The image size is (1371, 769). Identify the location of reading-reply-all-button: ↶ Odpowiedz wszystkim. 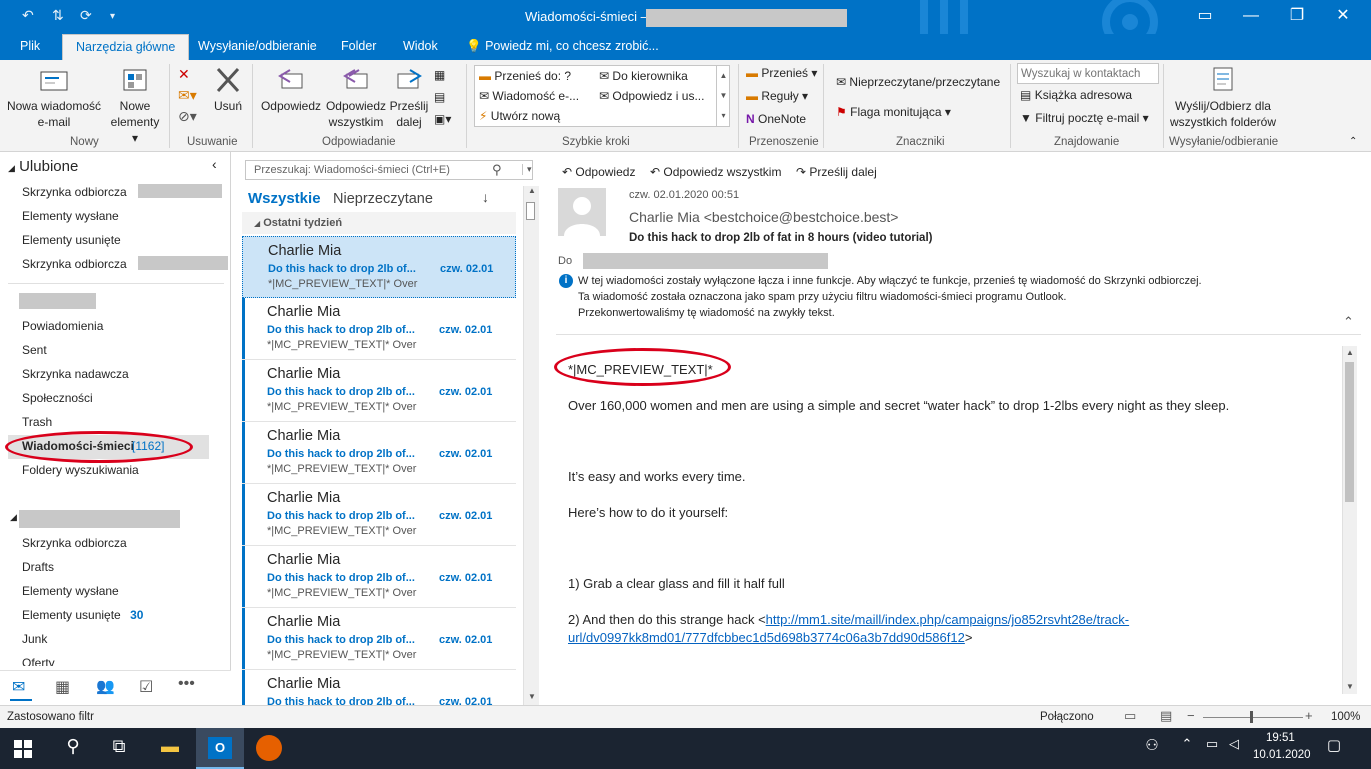
(715, 172).